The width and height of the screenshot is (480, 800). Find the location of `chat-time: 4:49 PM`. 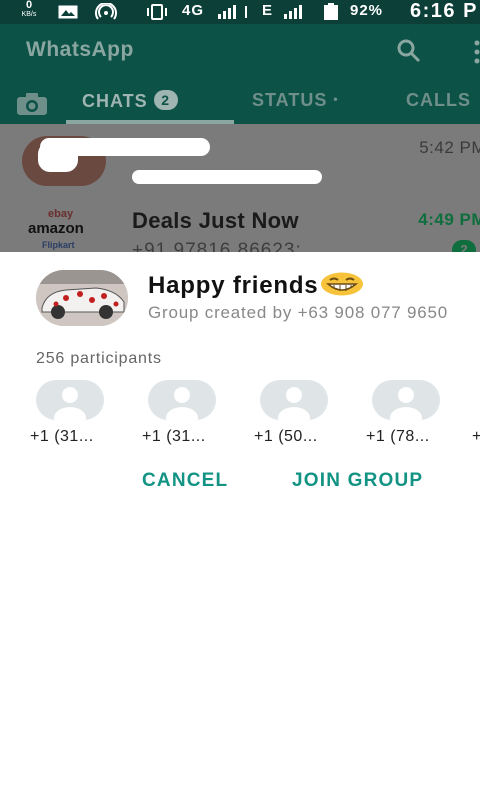

chat-time: 4:49 PM is located at coordinates (449, 219).